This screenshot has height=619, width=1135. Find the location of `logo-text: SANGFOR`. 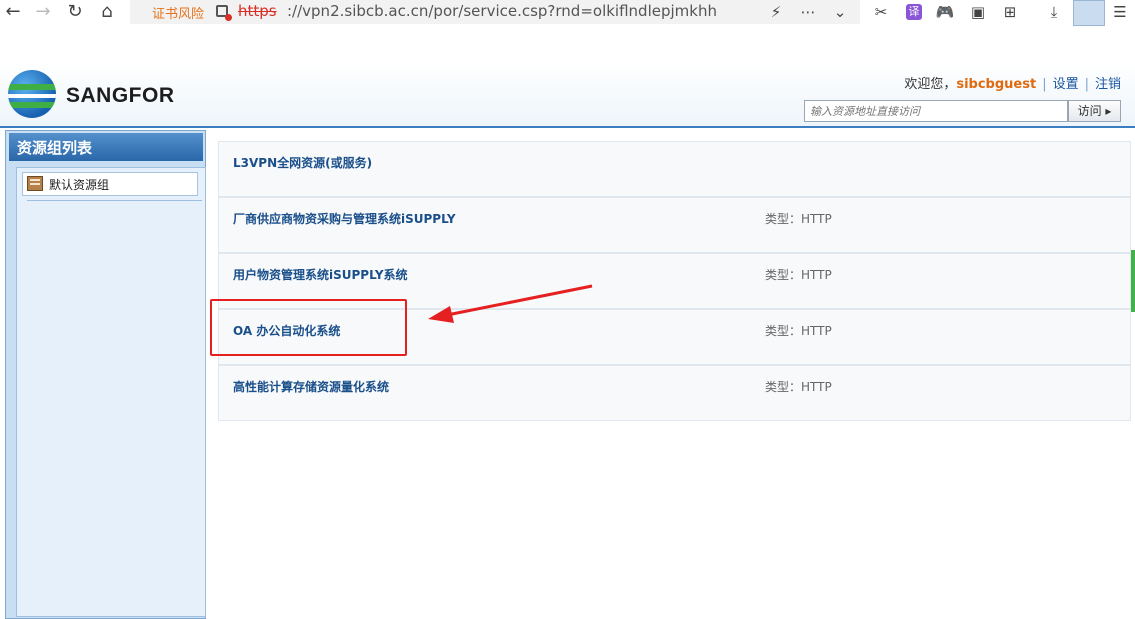

logo-text: SANGFOR is located at coordinates (120, 95).